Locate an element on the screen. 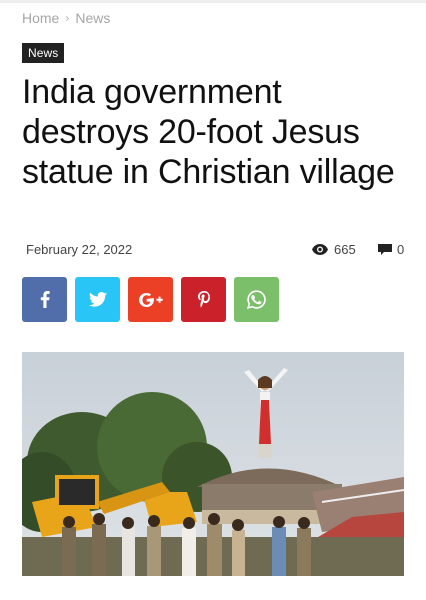  twitter-icon is located at coordinates (97, 299).